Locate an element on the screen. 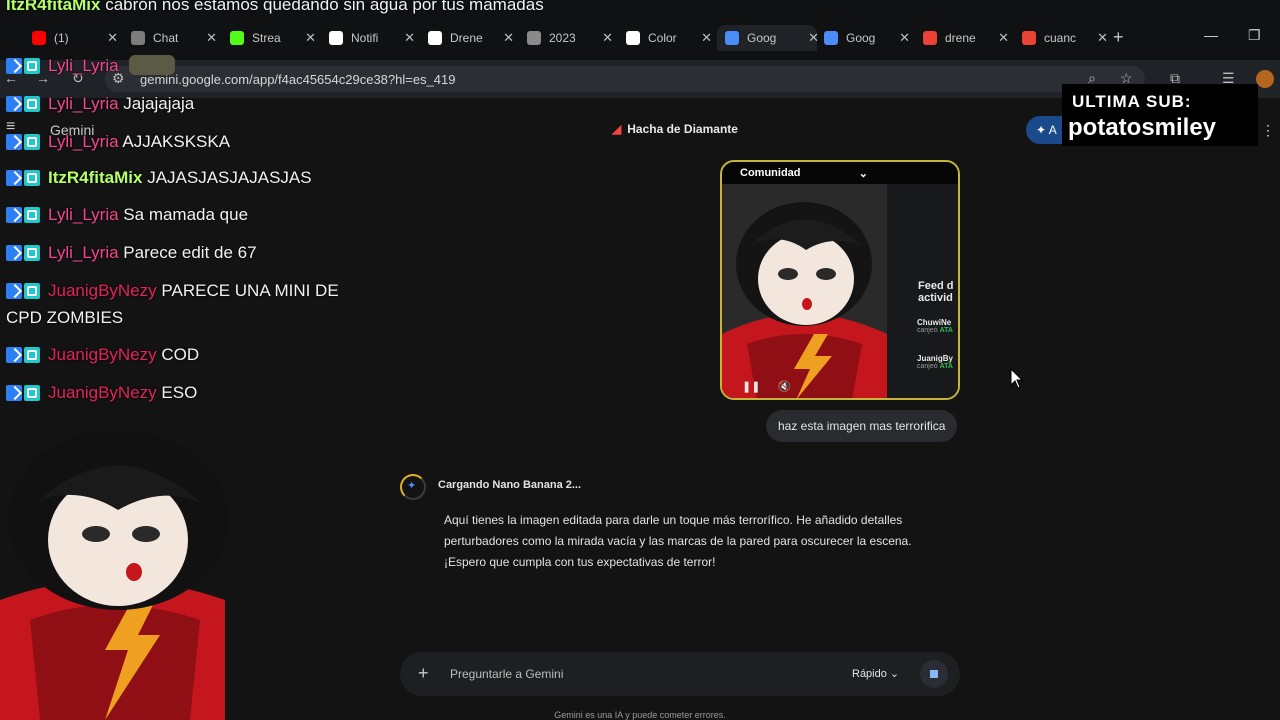  profile-avatar is located at coordinates (1265, 79).